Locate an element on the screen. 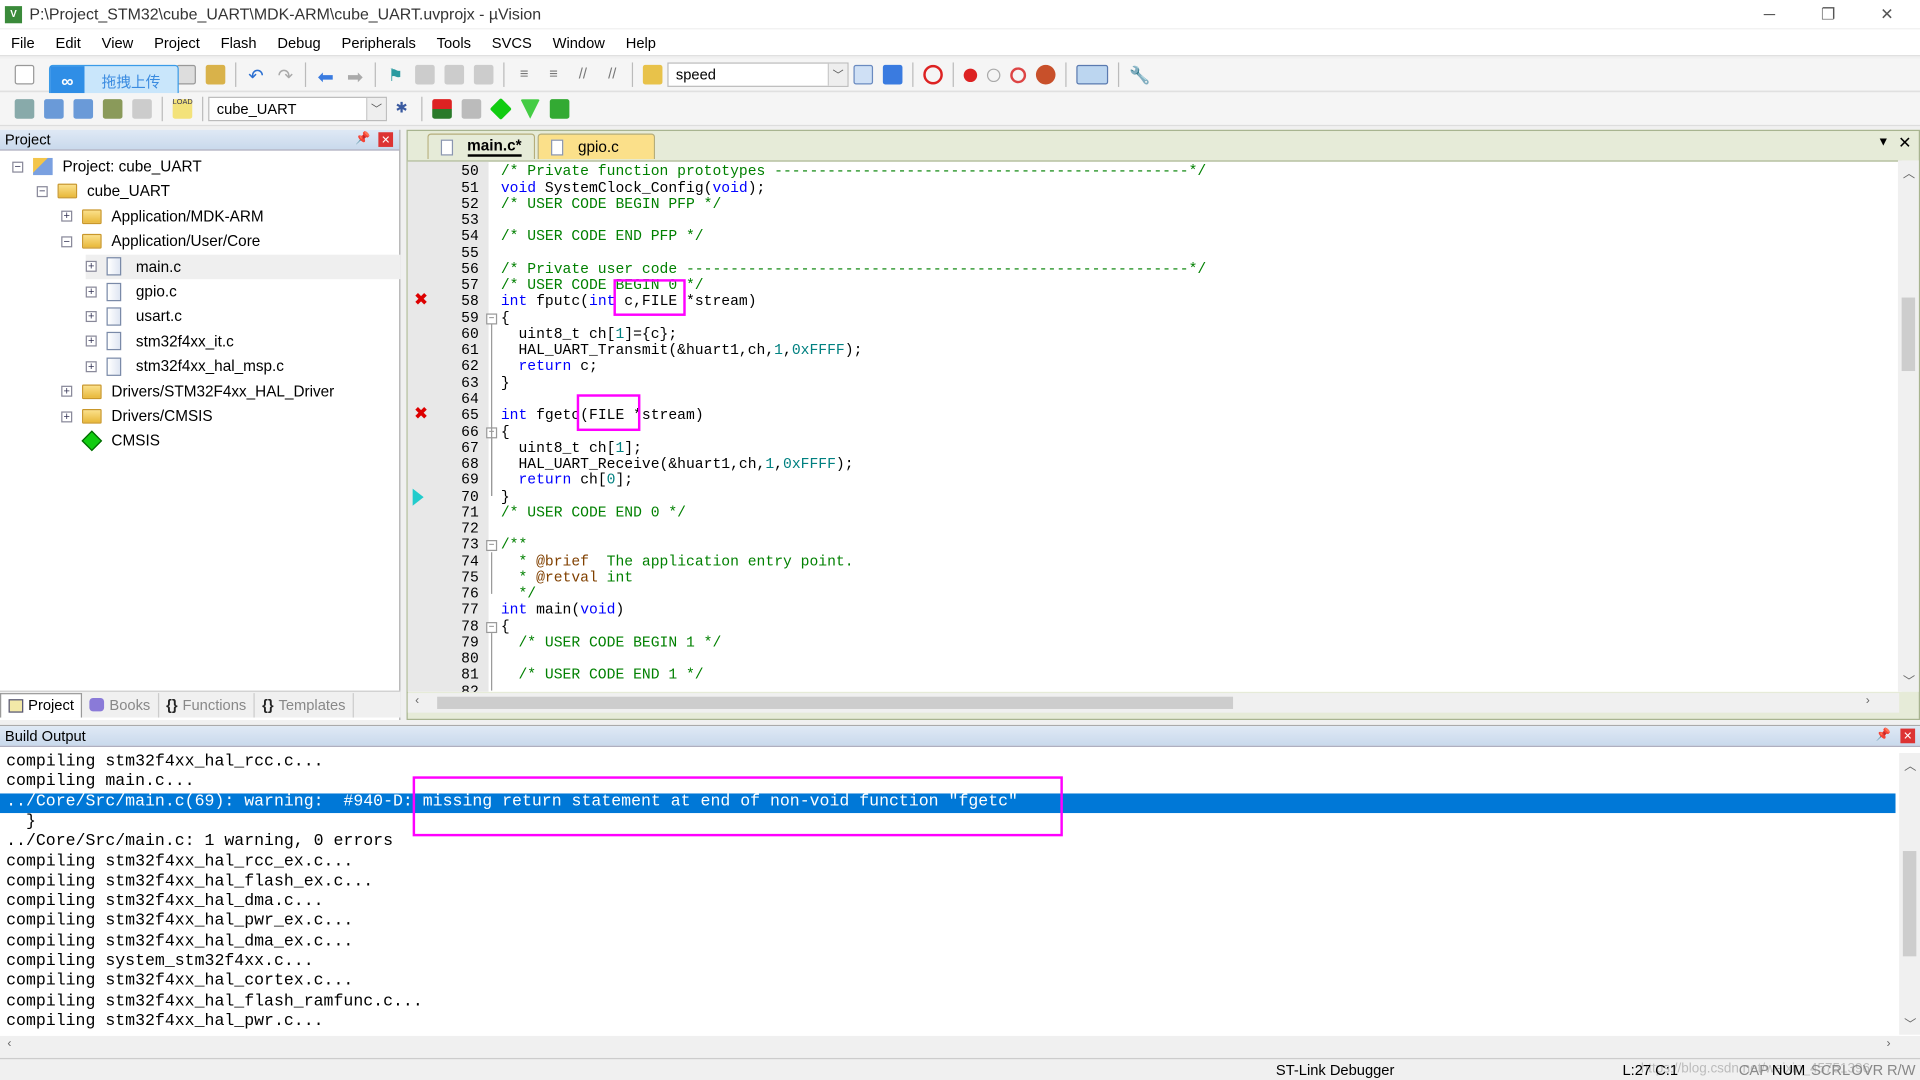  uncomment-icon: // is located at coordinates (612, 75).